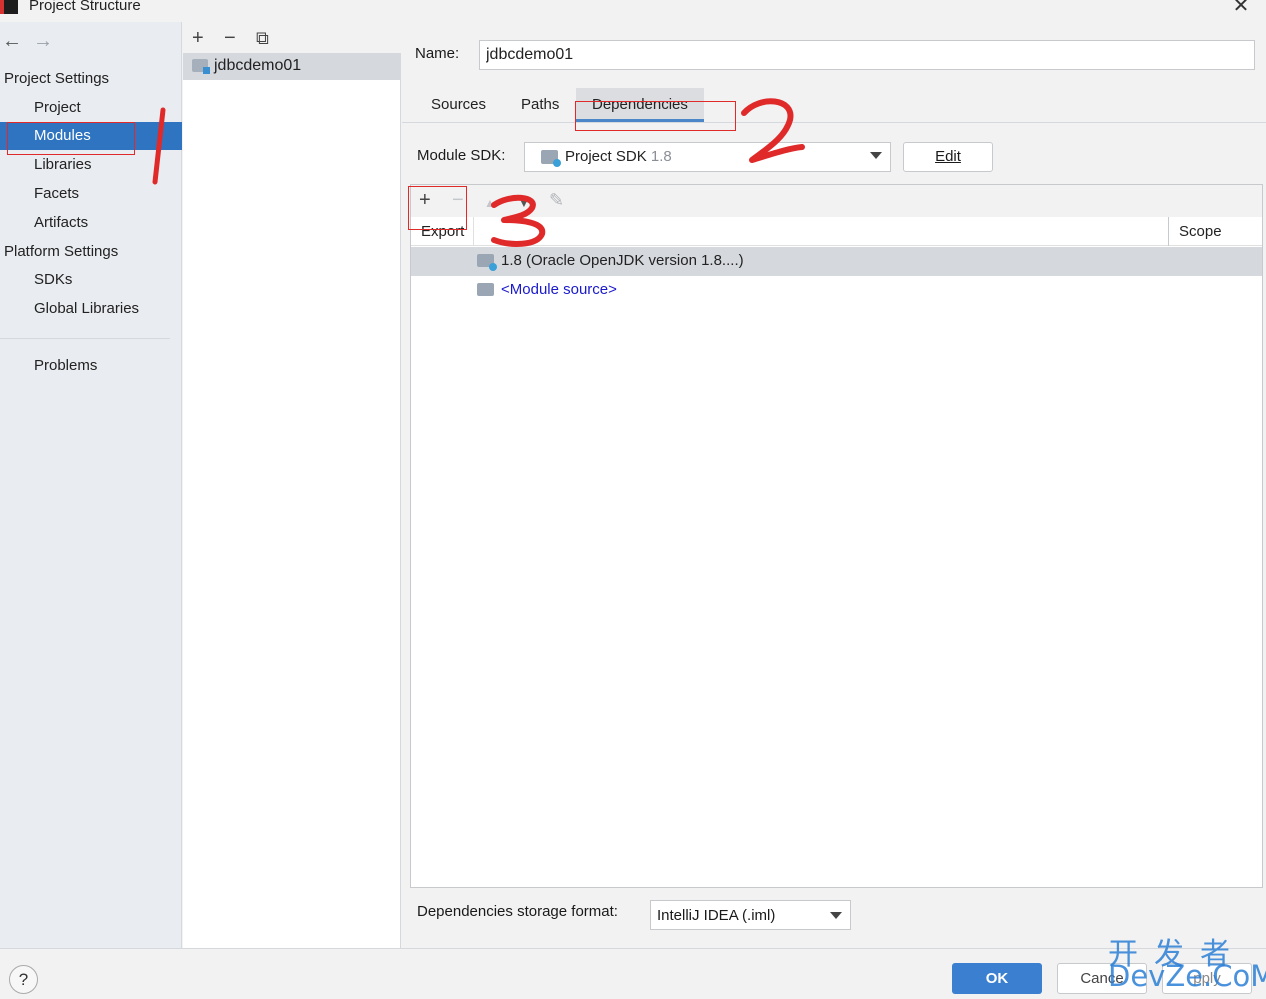 This screenshot has width=1266, height=999. I want to click on storage-format-select: IntelliJ IDEA (.iml), so click(750, 915).